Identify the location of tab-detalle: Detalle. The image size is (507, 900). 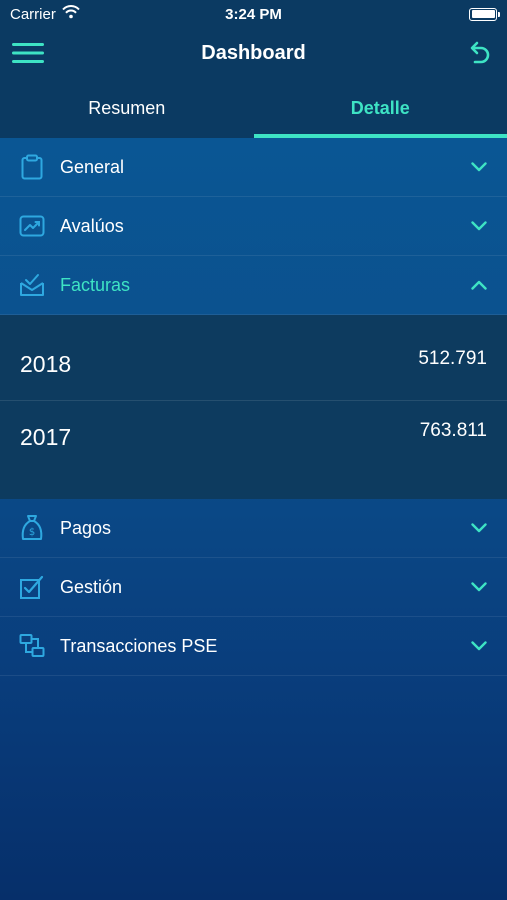
(380, 108).